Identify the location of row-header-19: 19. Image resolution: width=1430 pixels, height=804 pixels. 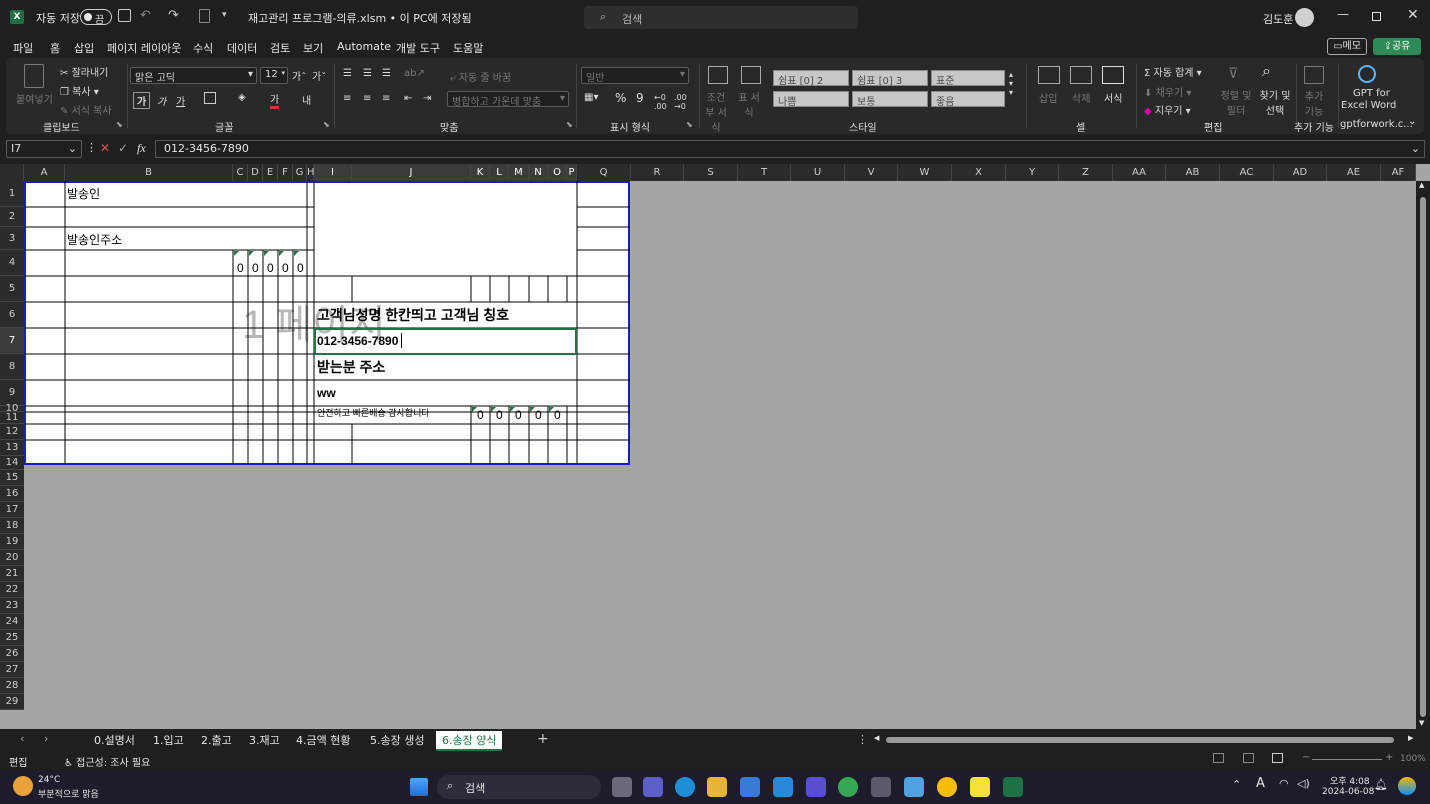
(12, 542).